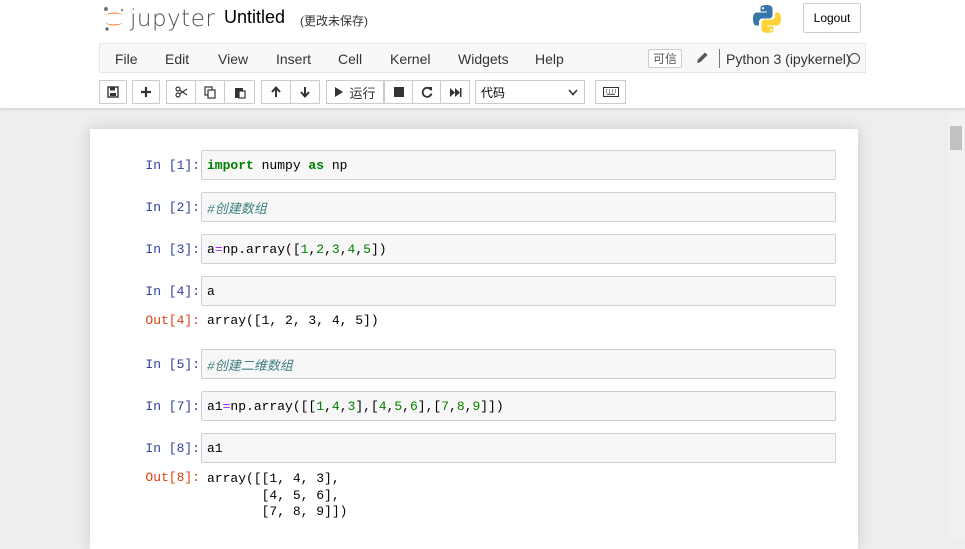 This screenshot has height=549, width=965. I want to click on insert-cell-button, so click(146, 92).